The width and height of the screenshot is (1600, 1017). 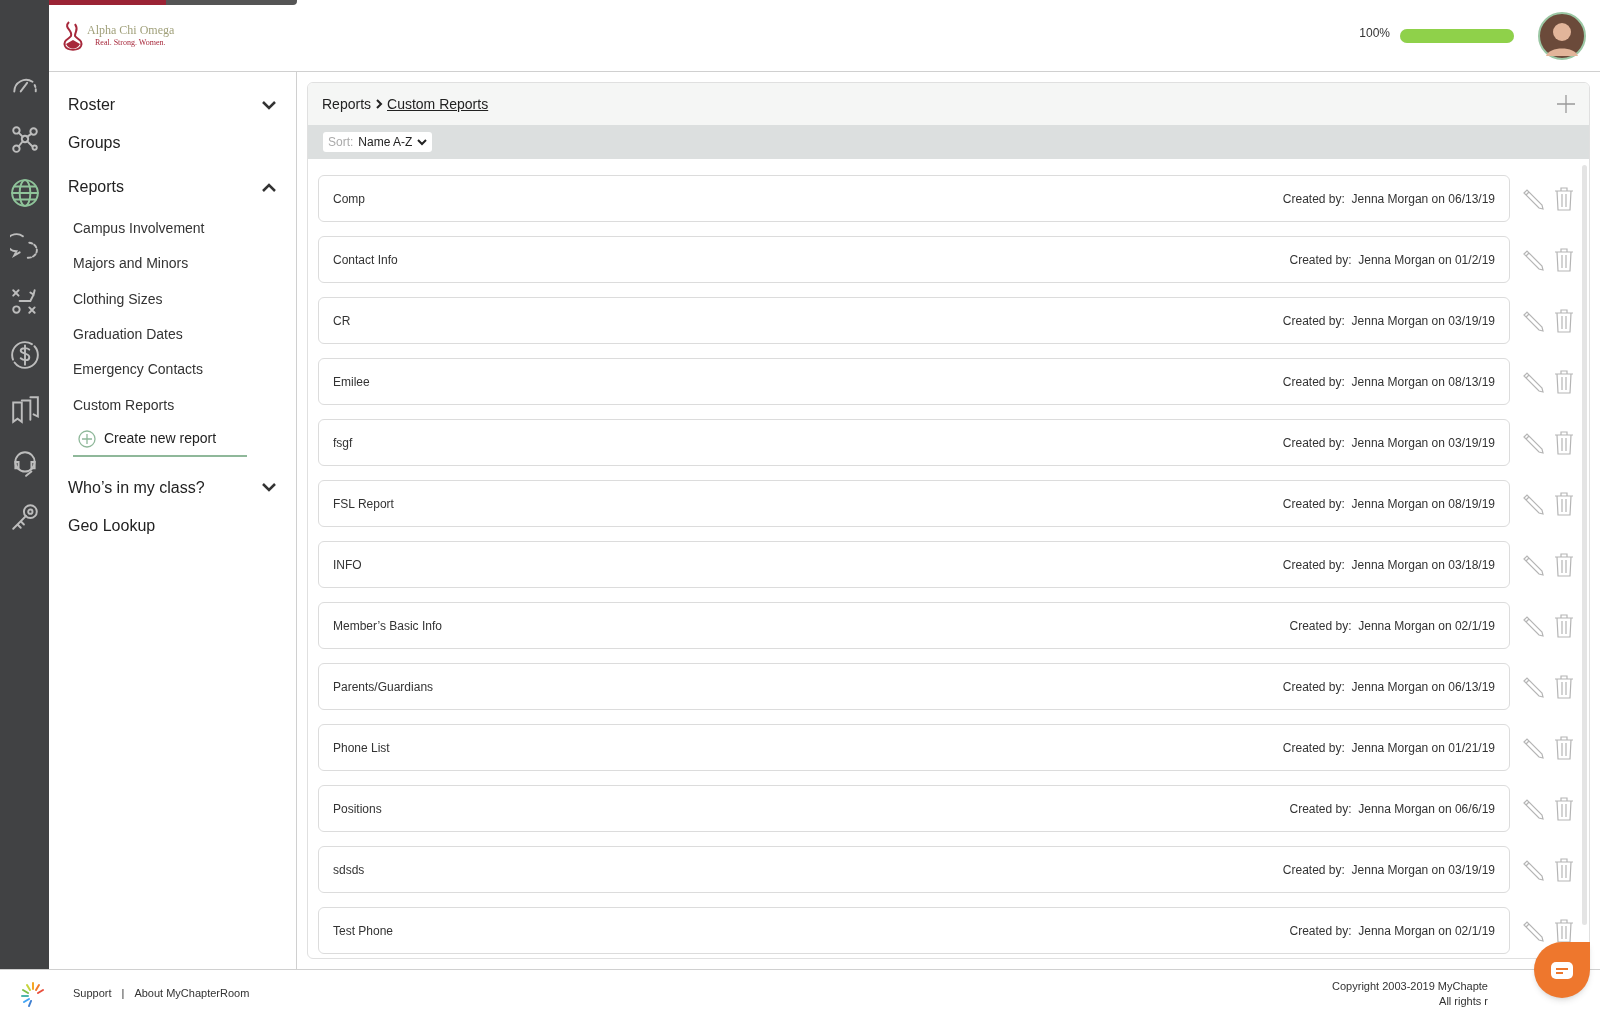 What do you see at coordinates (1584, 545) in the screenshot?
I see `scrollbar` at bounding box center [1584, 545].